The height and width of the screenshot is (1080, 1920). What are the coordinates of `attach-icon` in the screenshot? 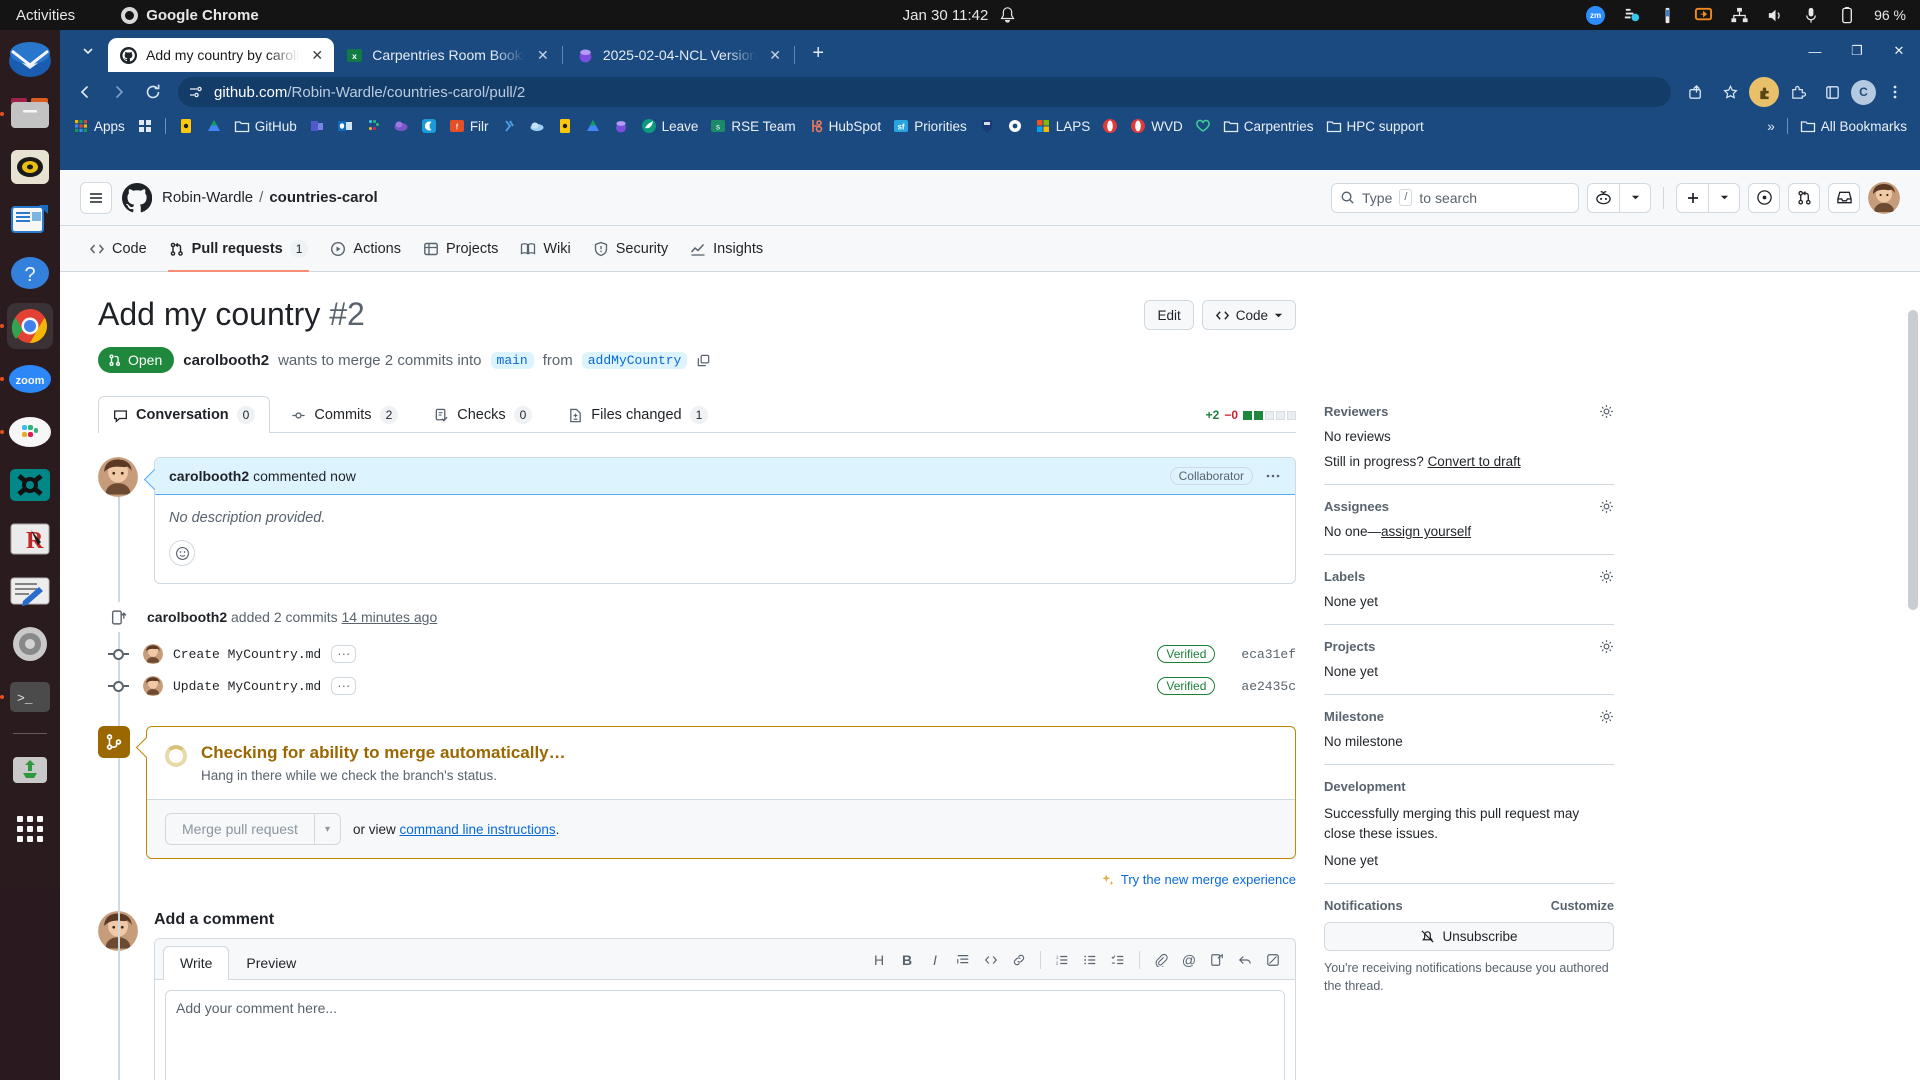 It's located at (1161, 960).